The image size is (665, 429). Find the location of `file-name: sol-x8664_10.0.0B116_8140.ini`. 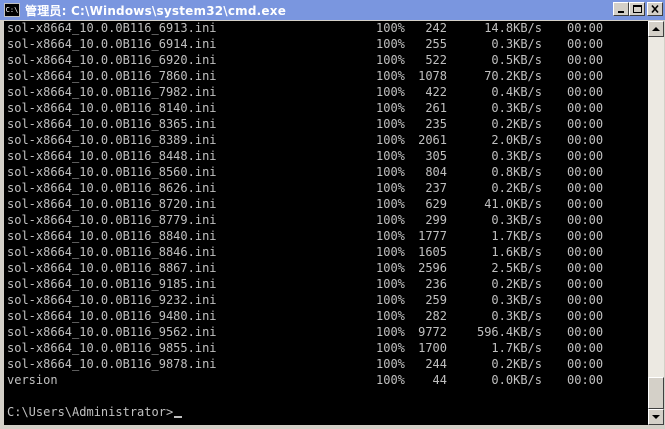

file-name: sol-x8664_10.0.0B116_8140.ini is located at coordinates (112, 108).